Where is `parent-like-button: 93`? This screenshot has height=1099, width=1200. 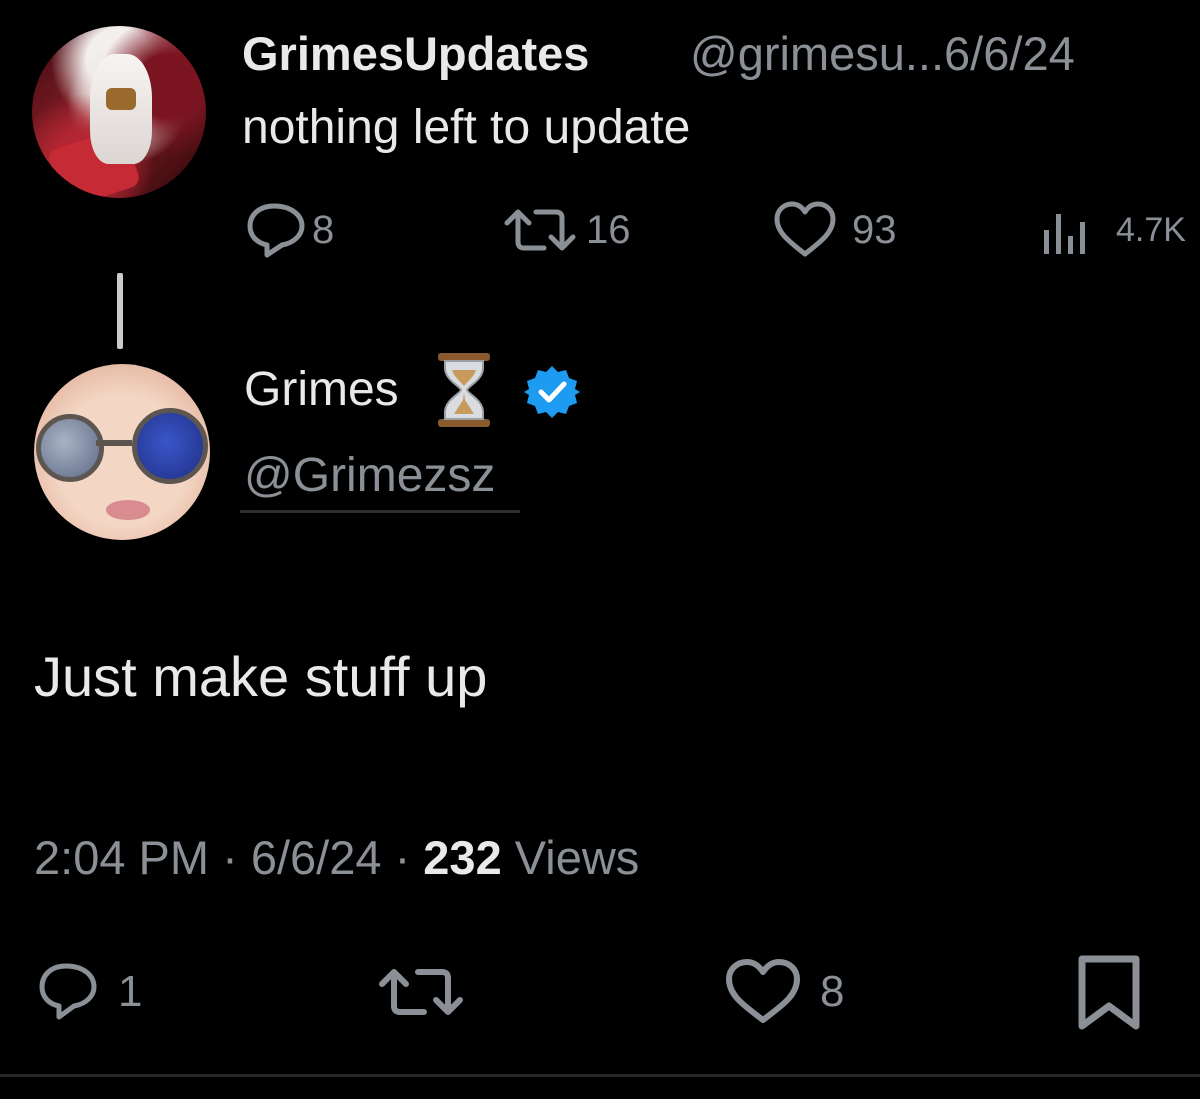
parent-like-button: 93 is located at coordinates (834, 230).